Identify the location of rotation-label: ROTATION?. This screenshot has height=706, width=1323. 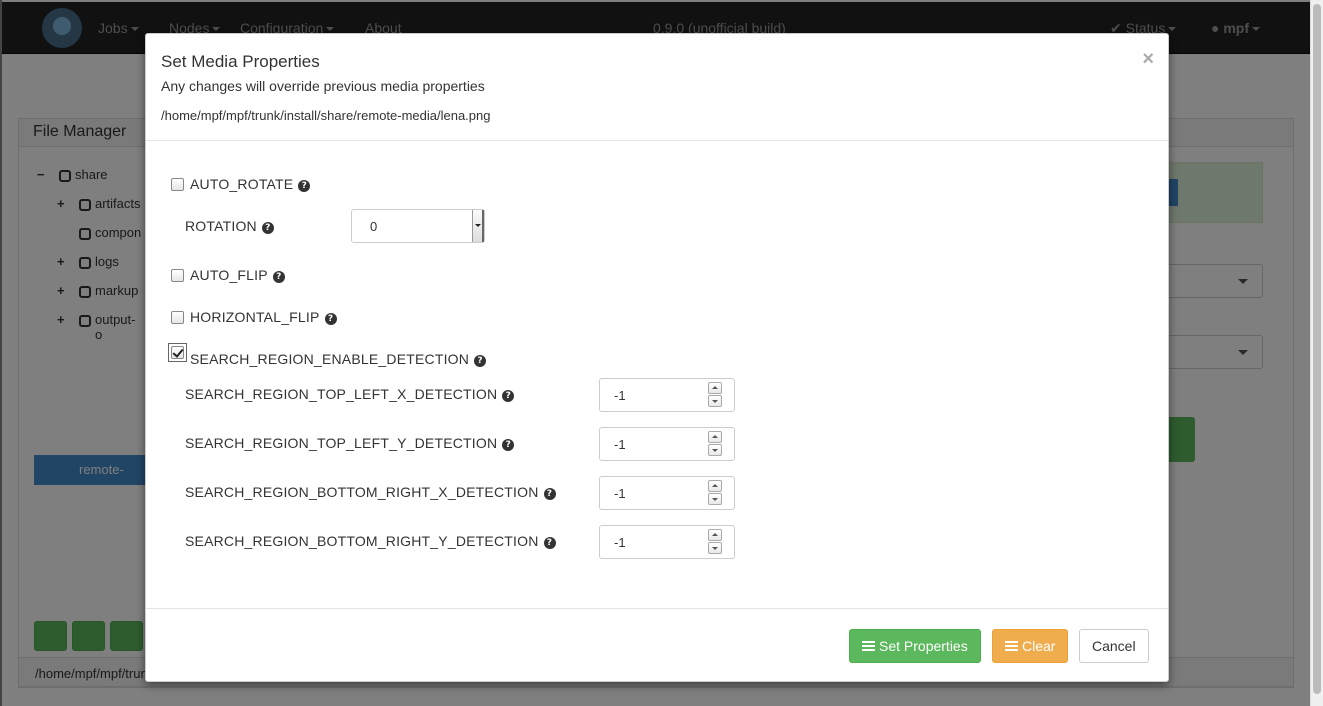
(229, 226).